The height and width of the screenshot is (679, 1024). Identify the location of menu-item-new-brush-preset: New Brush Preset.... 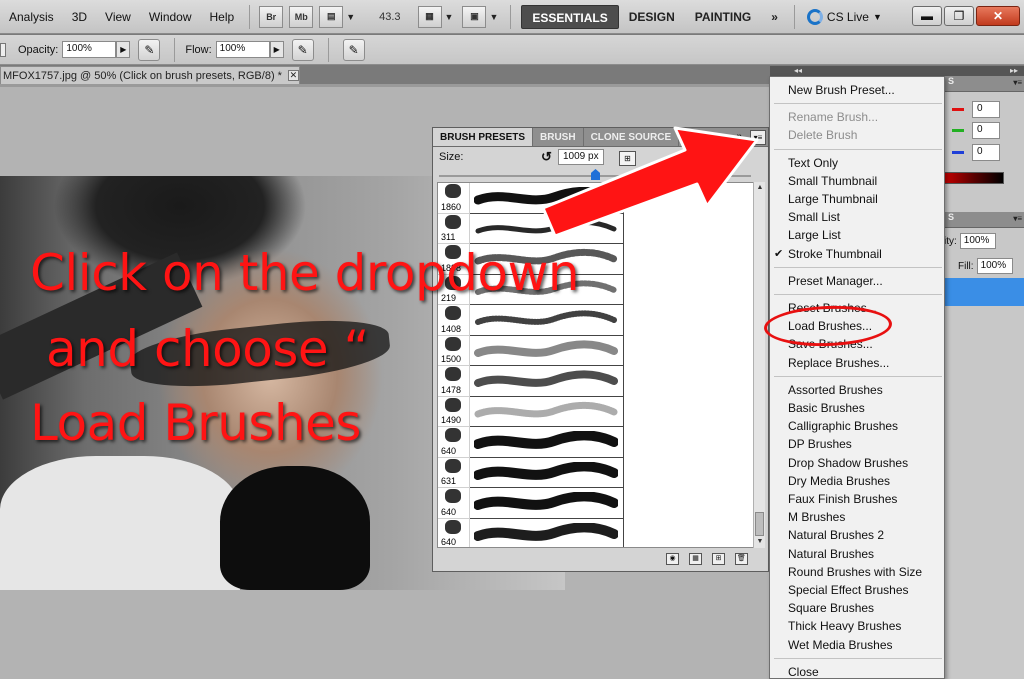
(857, 90).